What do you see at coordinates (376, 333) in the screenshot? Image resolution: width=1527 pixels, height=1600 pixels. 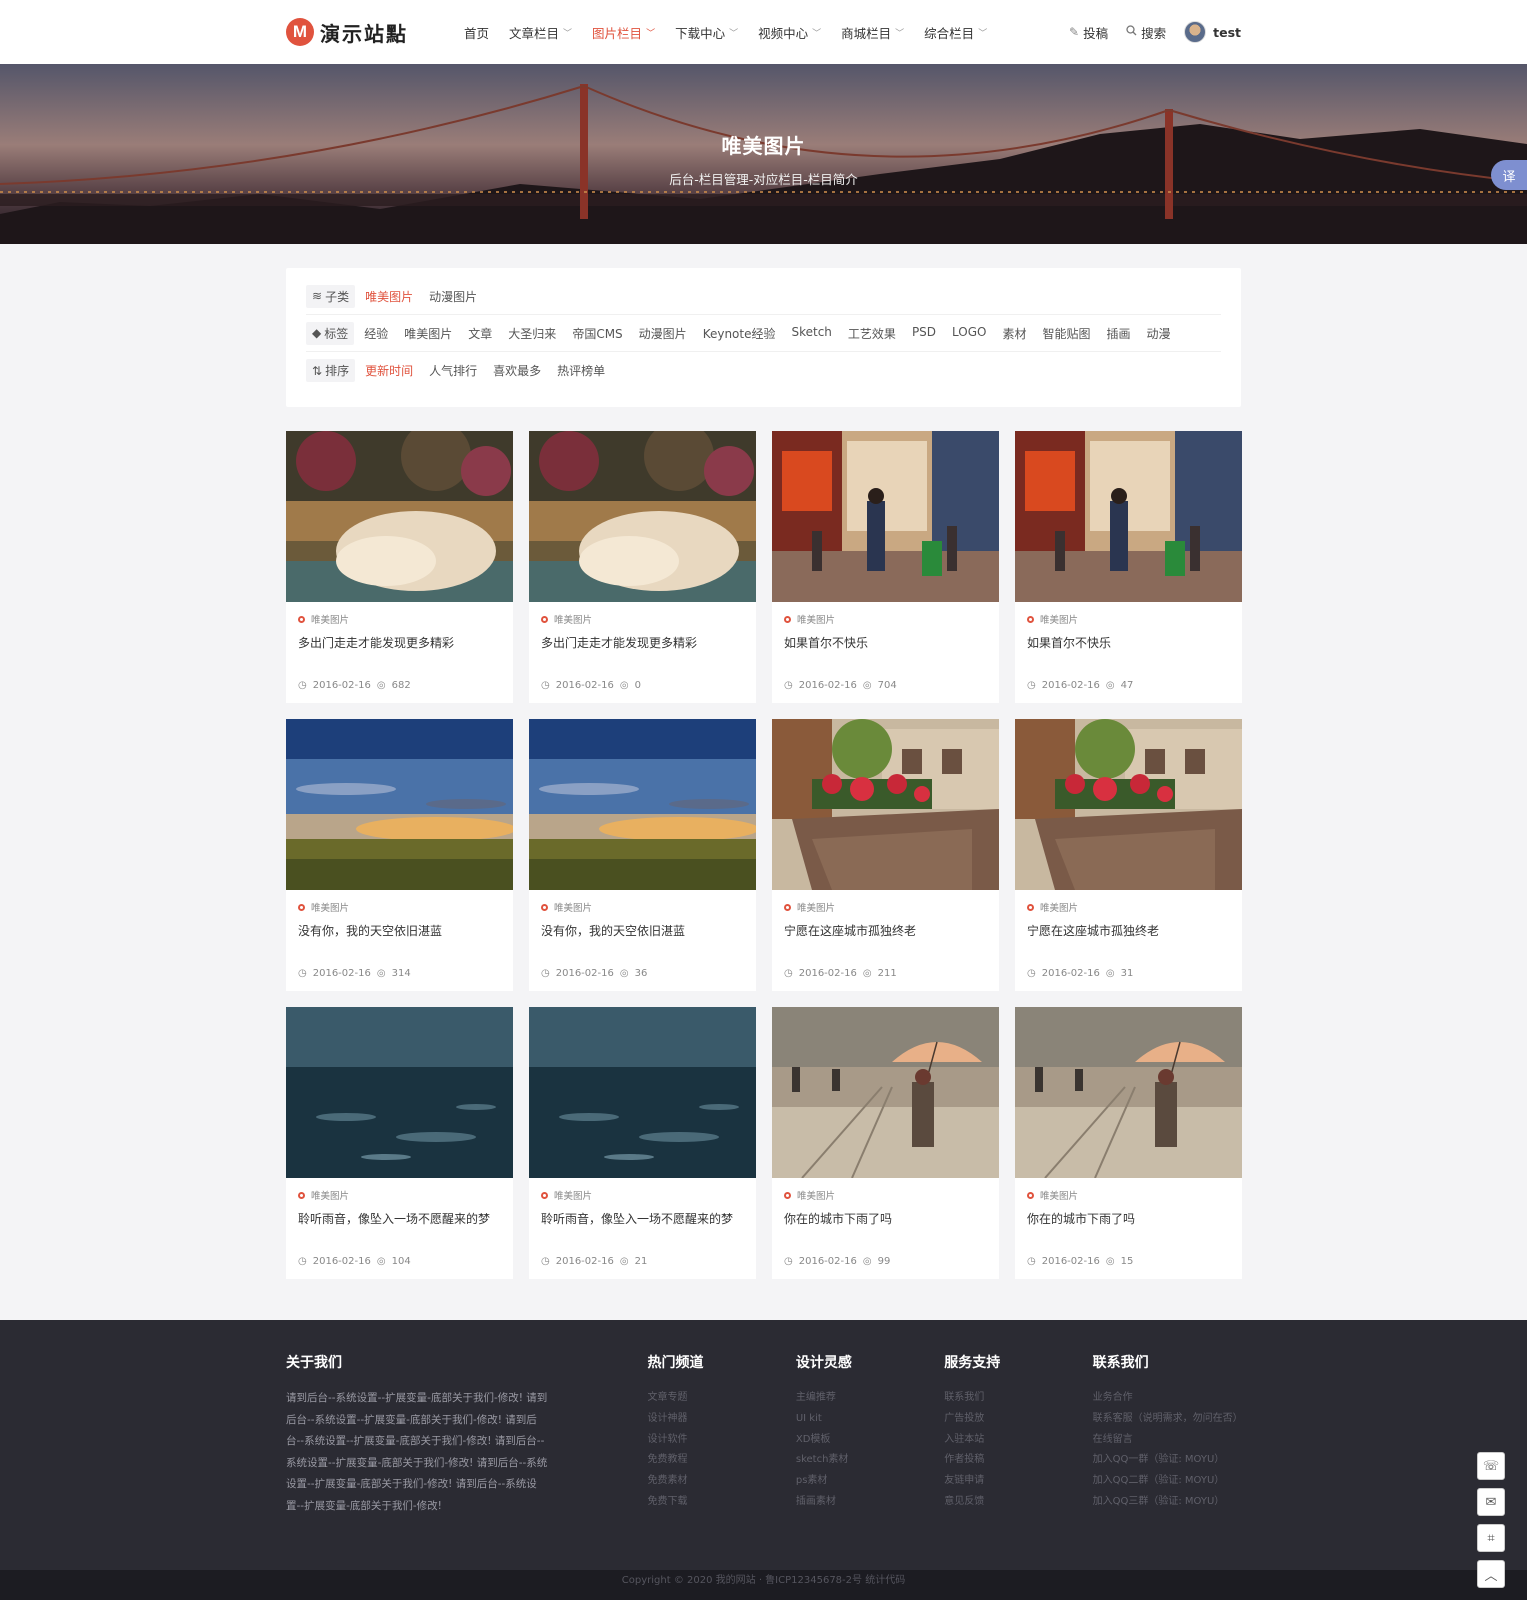 I see `tag-item: 经验` at bounding box center [376, 333].